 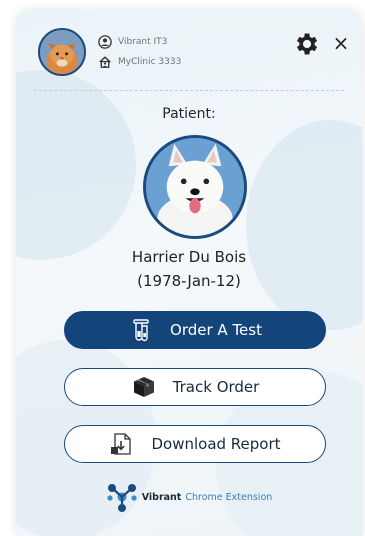 What do you see at coordinates (306, 44) in the screenshot?
I see `gear-icon` at bounding box center [306, 44].